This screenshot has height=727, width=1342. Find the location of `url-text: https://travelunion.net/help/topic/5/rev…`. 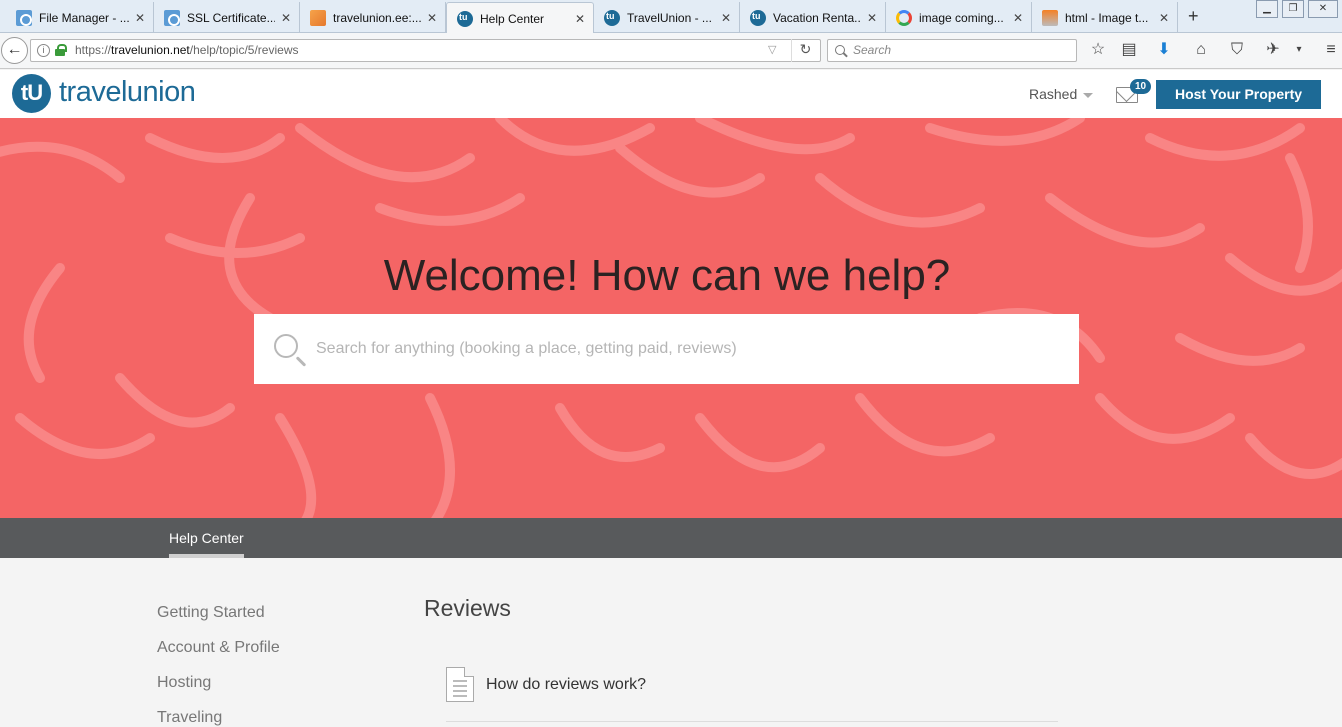

url-text: https://travelunion.net/help/topic/5/rev… is located at coordinates (187, 50).